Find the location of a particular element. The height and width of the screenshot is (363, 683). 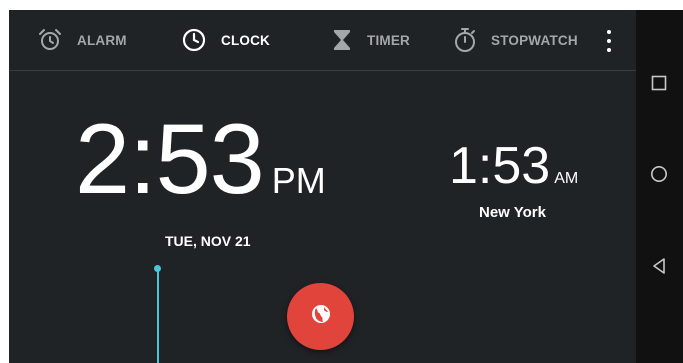

world-clock-fab-button is located at coordinates (320, 316).